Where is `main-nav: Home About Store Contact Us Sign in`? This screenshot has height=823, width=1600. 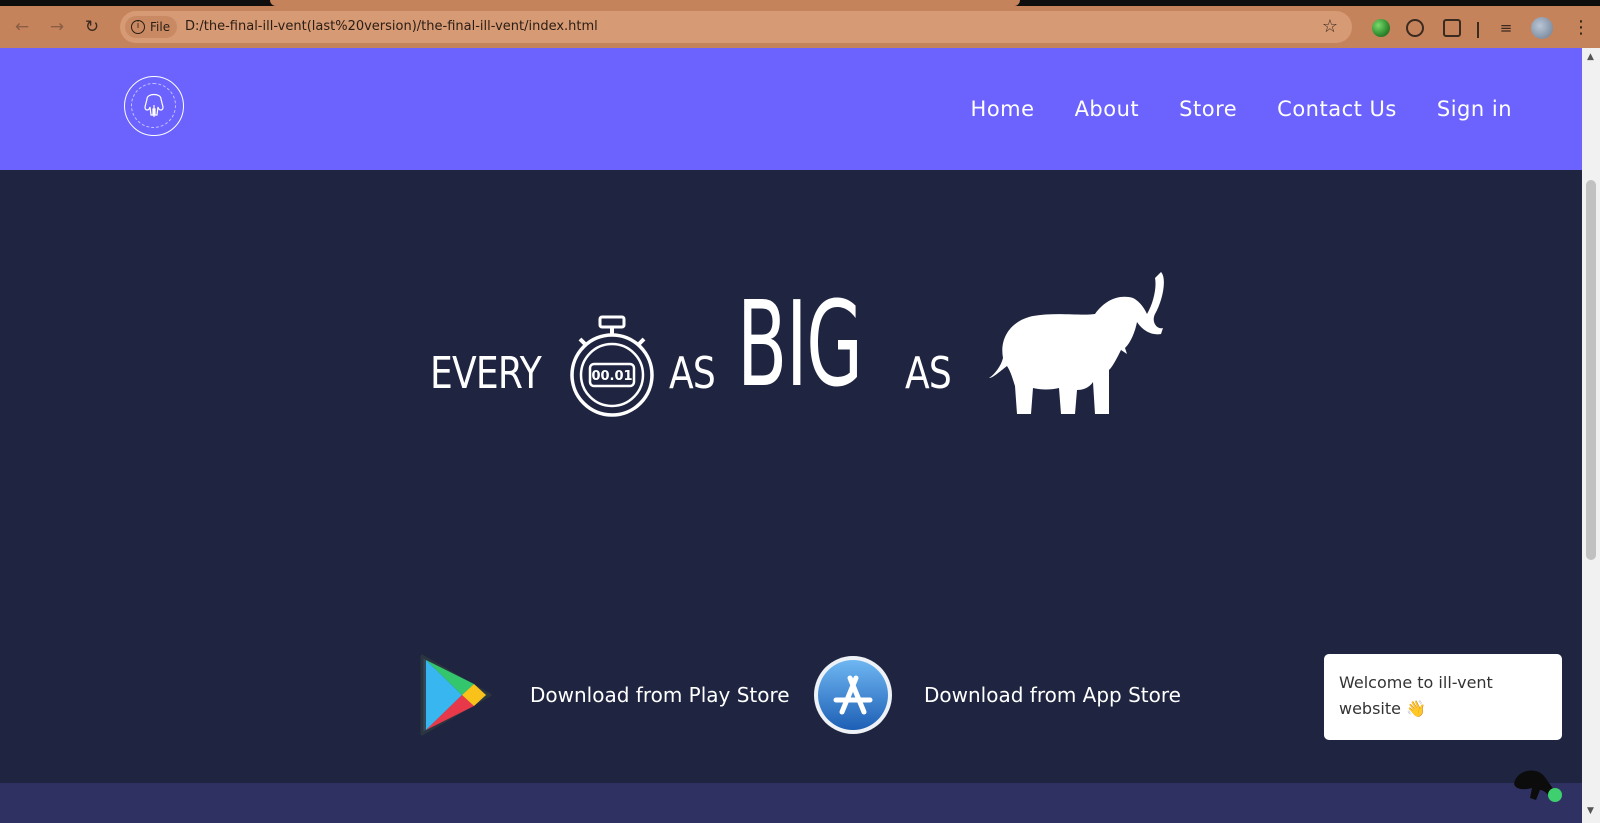
main-nav: Home About Store Contact Us Sign in is located at coordinates (1241, 109).